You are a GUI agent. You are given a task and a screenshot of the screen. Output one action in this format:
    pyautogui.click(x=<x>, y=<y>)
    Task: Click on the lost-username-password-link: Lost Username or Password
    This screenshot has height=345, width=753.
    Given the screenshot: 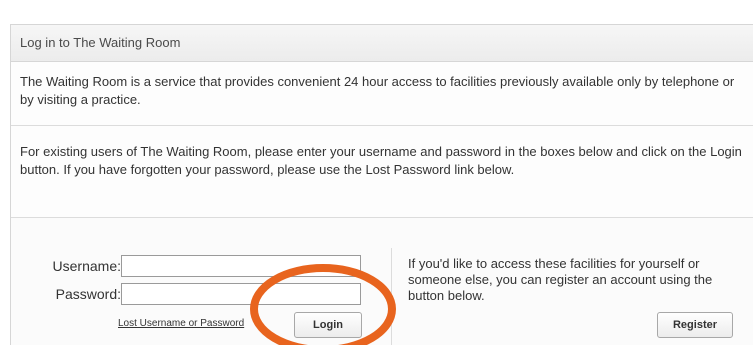 What is the action you would take?
    pyautogui.click(x=181, y=323)
    